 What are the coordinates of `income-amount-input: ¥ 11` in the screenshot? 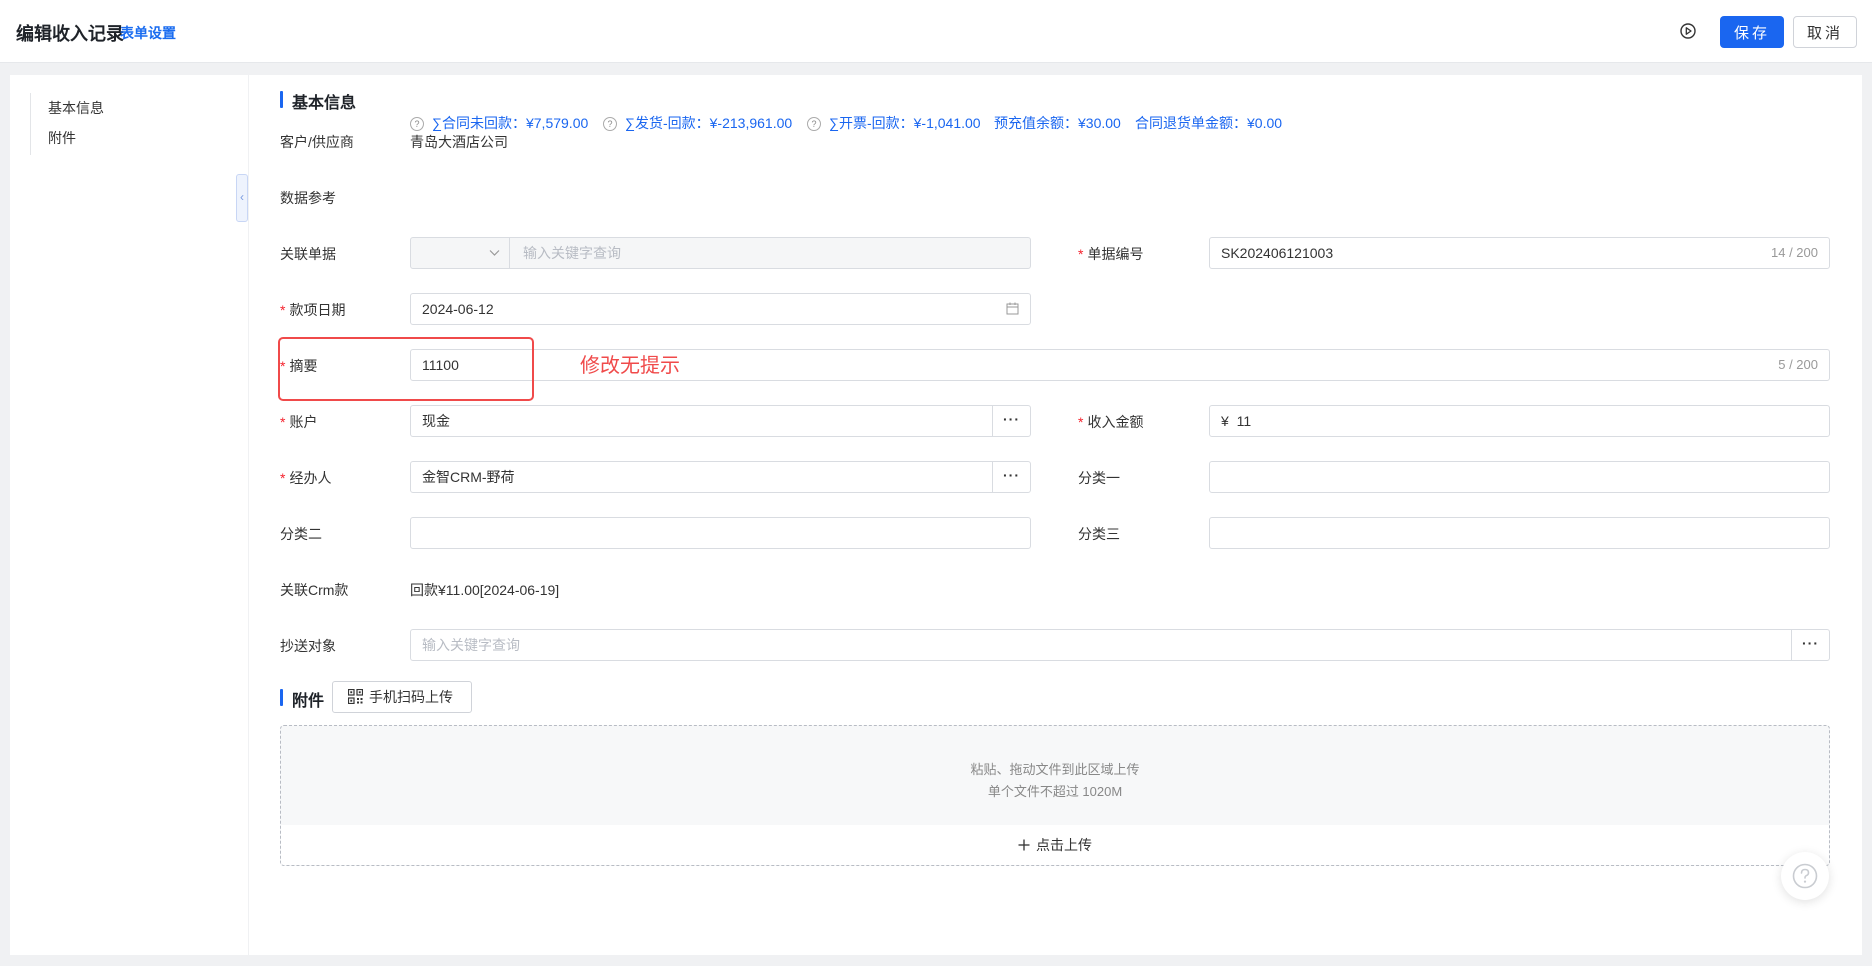 It's located at (1519, 421).